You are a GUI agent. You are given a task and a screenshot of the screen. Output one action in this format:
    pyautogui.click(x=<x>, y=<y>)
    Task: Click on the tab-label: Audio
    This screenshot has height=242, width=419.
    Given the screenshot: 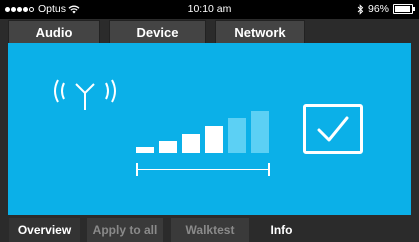 What is the action you would take?
    pyautogui.click(x=54, y=32)
    